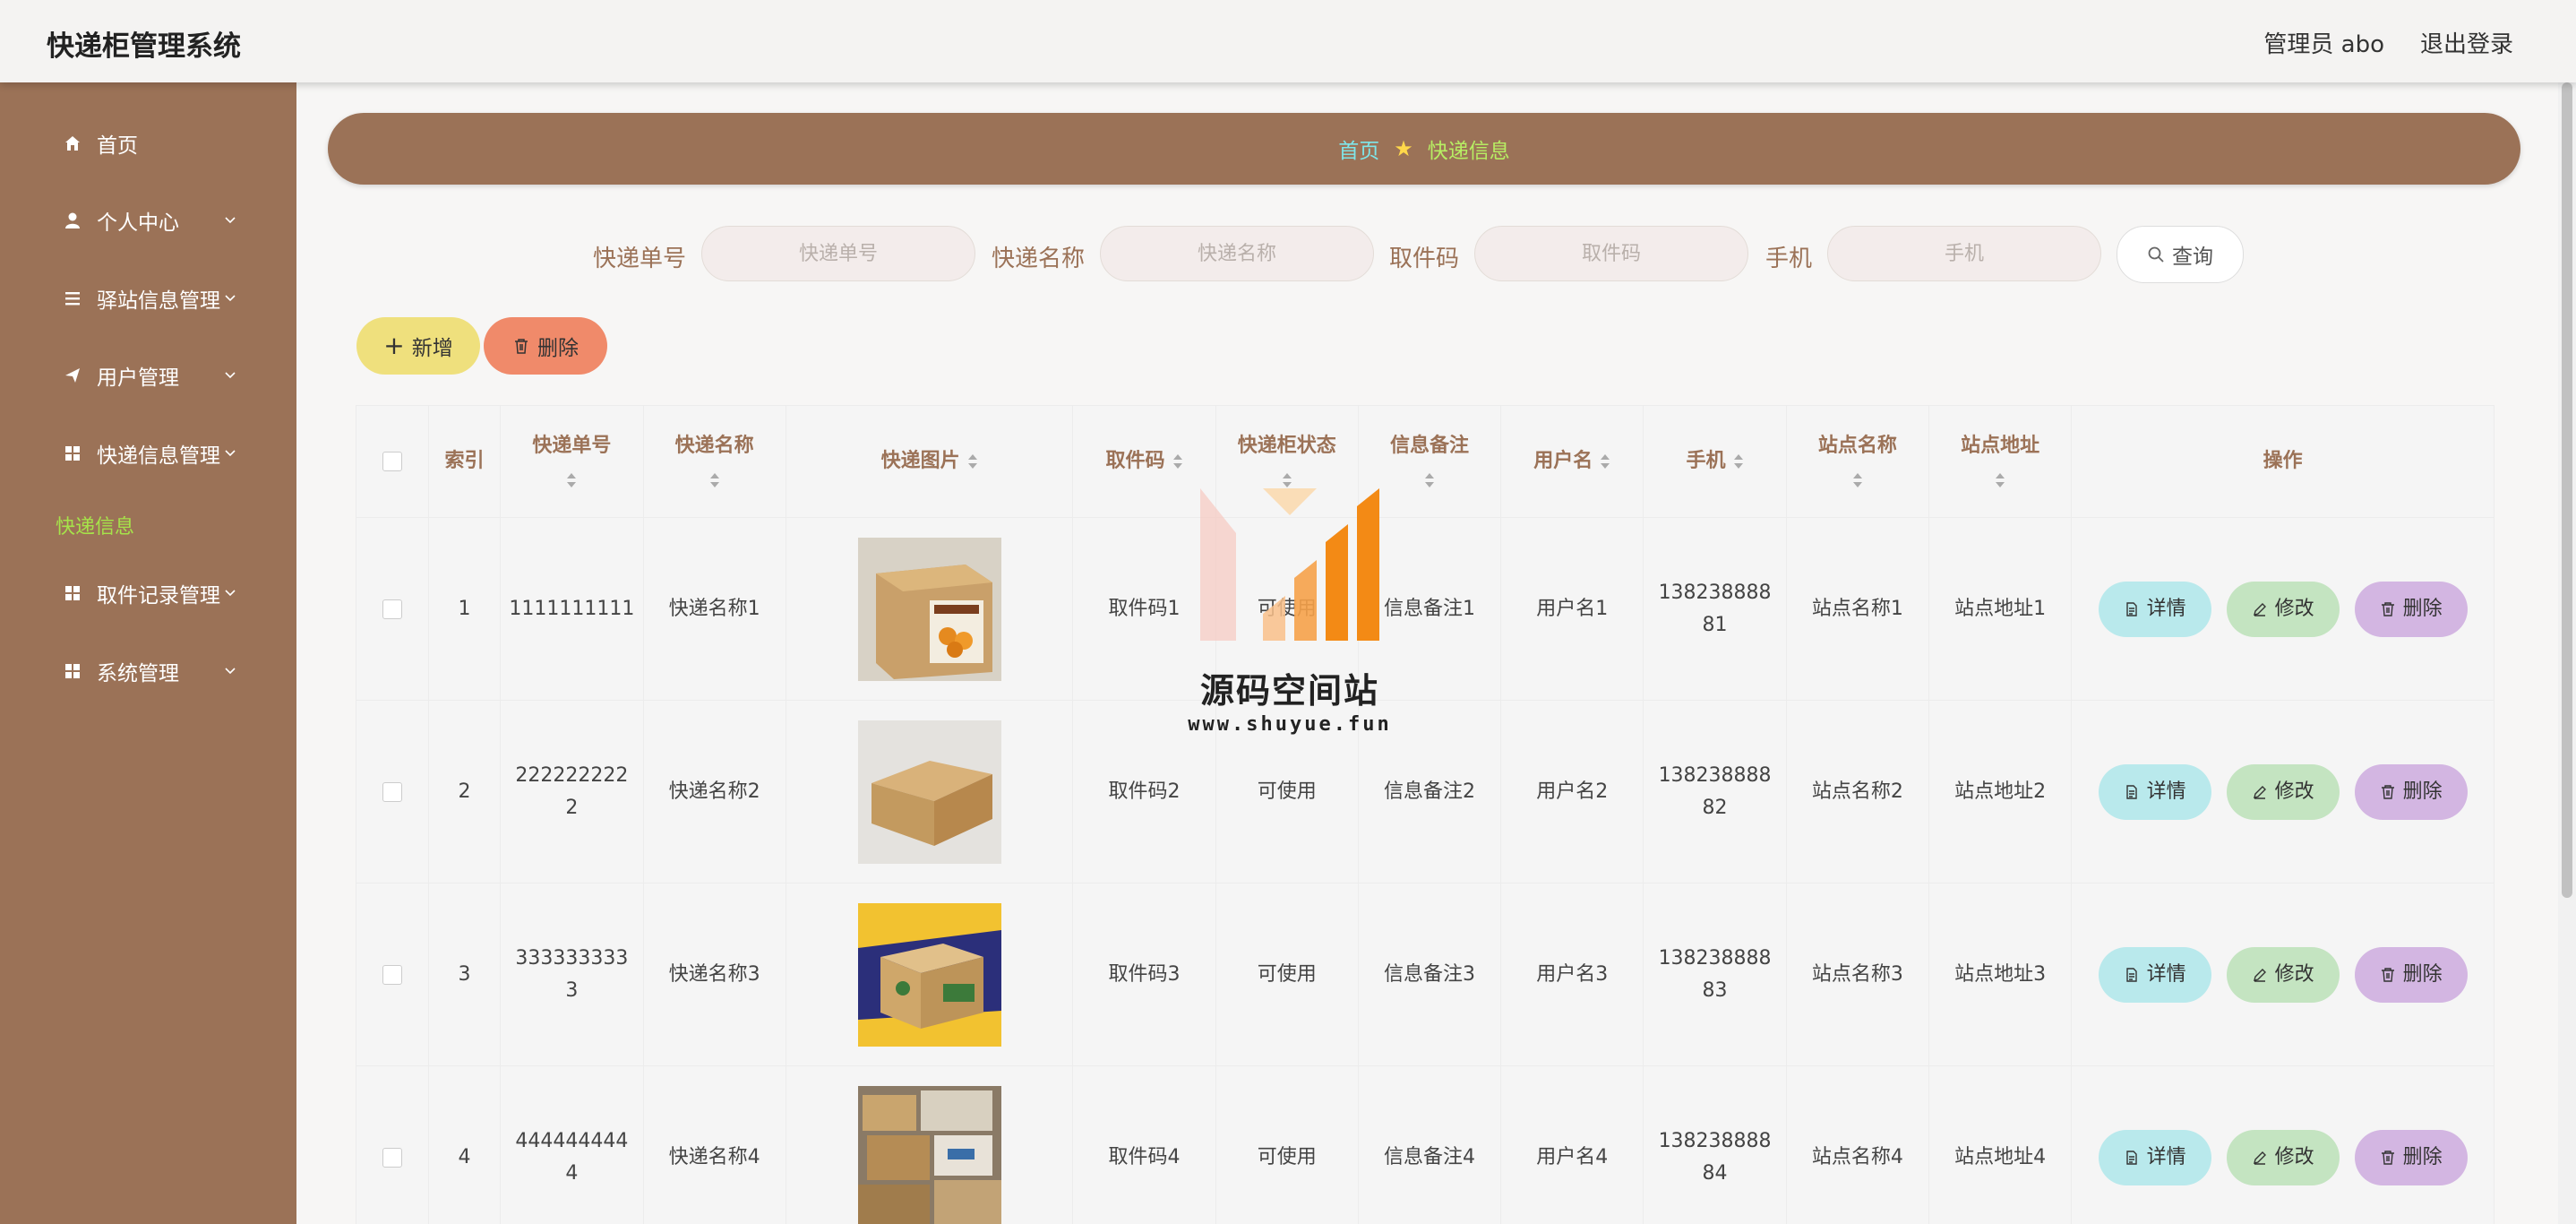 Image resolution: width=2576 pixels, height=1224 pixels. Describe the element at coordinates (929, 1154) in the screenshot. I see `express-image-parcel-pile` at that location.